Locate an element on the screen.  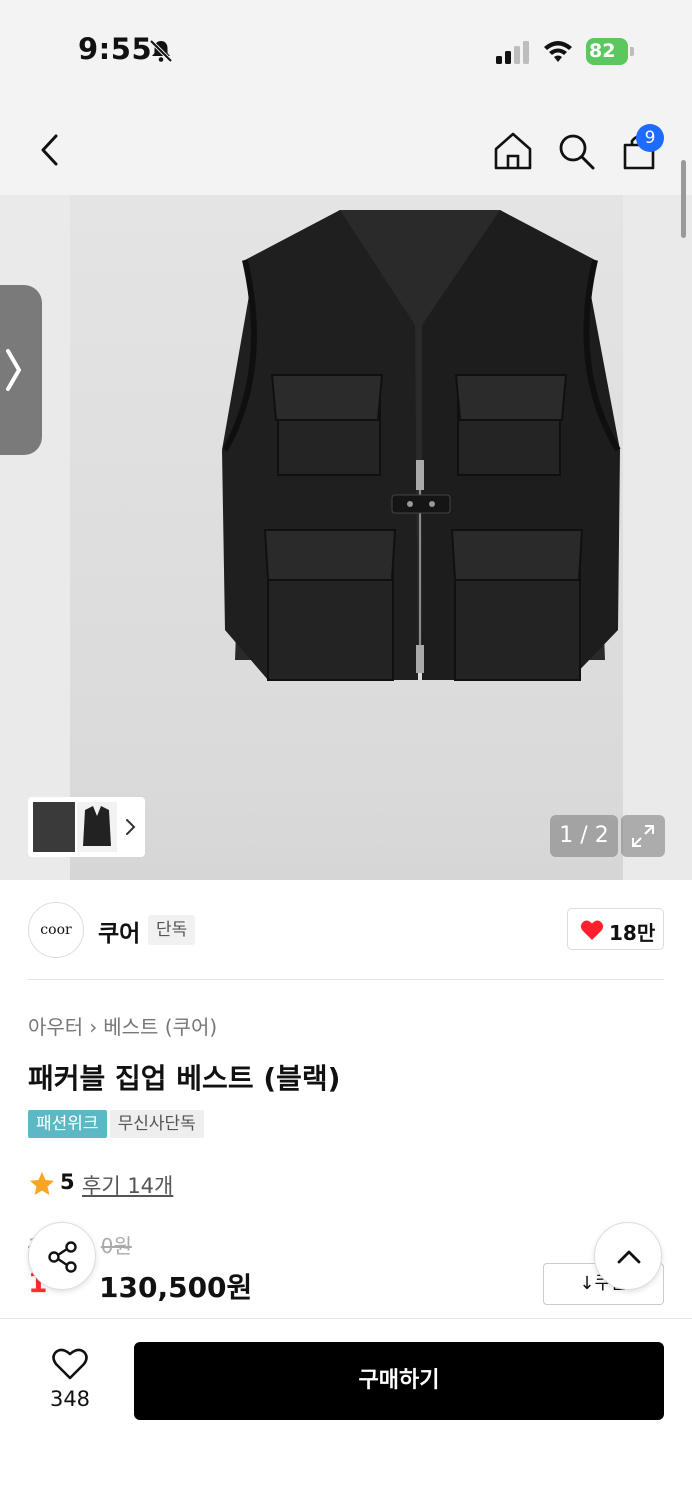
back-icon is located at coordinates (50, 150).